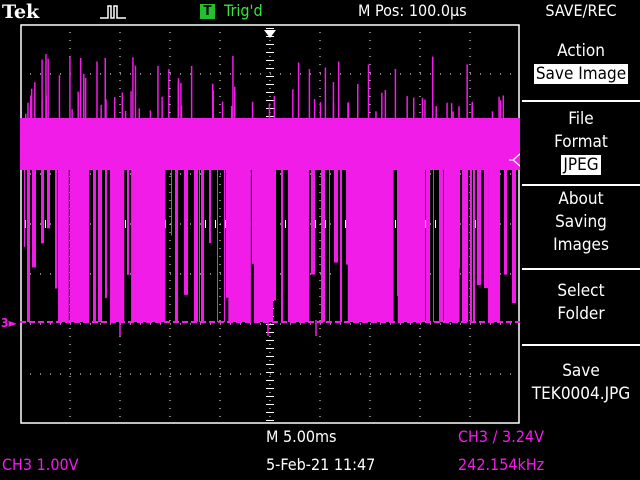 This screenshot has height=480, width=640. What do you see at coordinates (9, 323) in the screenshot?
I see `ch3-ground-marker: 3►` at bounding box center [9, 323].